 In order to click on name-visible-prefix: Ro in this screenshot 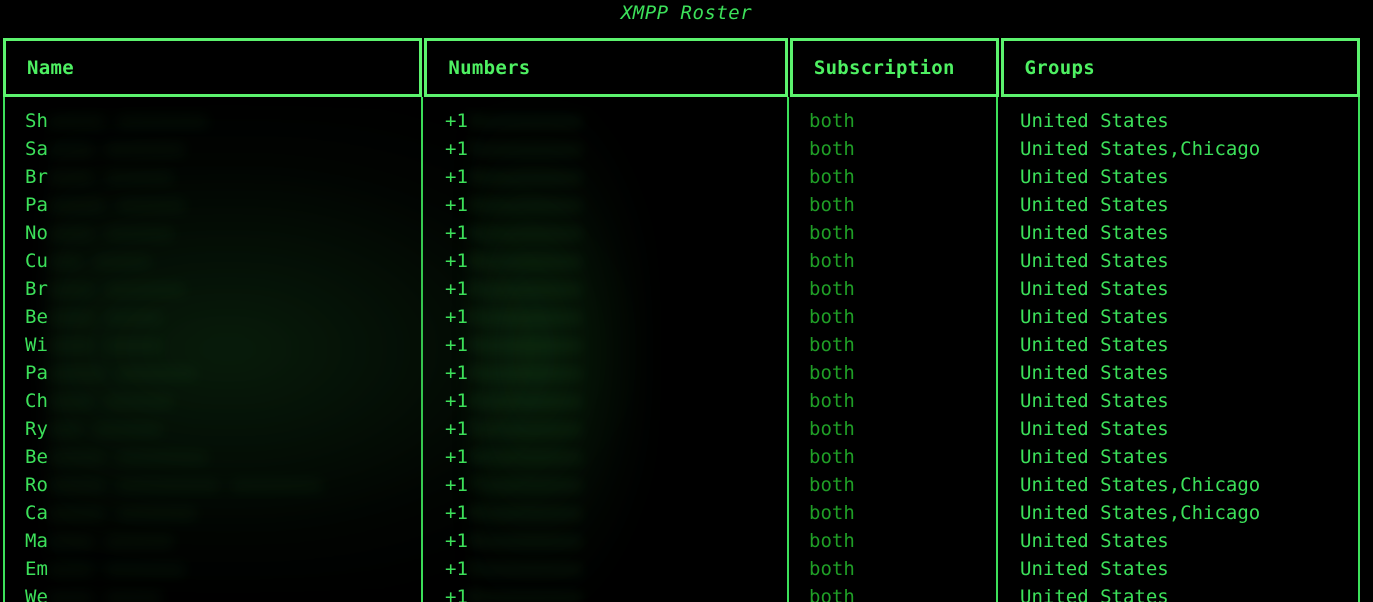, I will do `click(36, 485)`.